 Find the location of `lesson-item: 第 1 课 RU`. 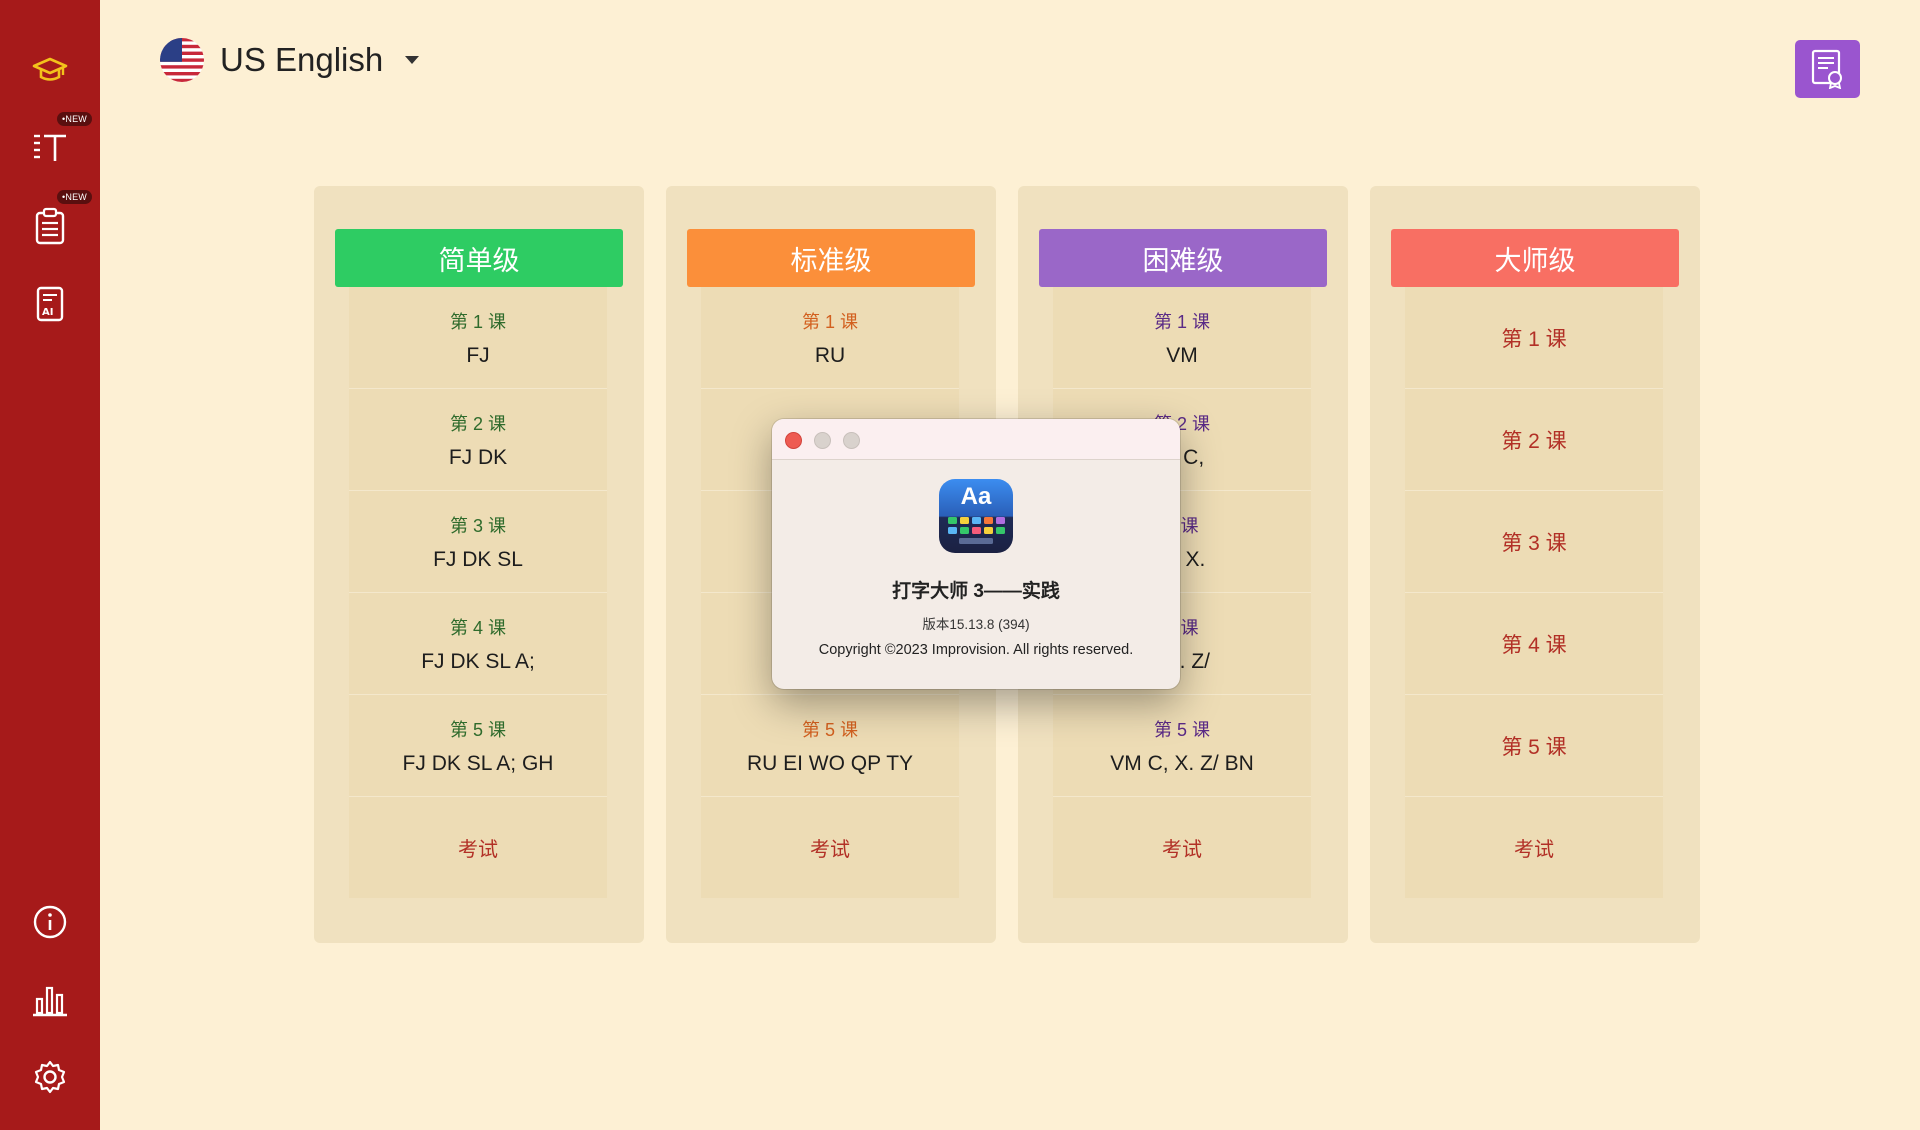

lesson-item: 第 1 课 RU is located at coordinates (830, 338).